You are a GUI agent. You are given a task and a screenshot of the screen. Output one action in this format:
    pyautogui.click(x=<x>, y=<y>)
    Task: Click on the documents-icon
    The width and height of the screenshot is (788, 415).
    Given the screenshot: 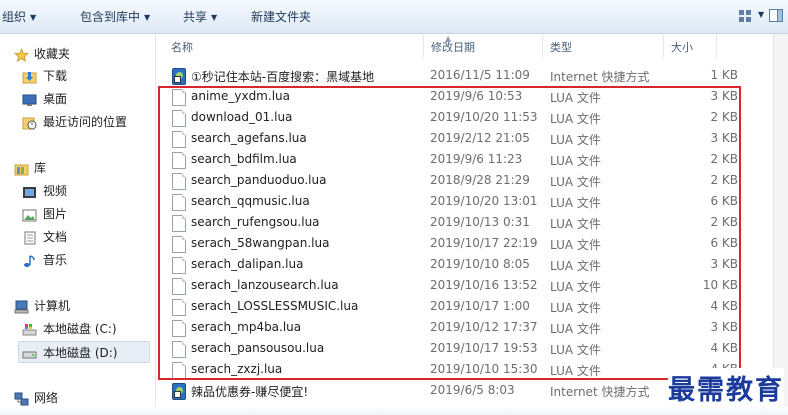 What is the action you would take?
    pyautogui.click(x=29, y=237)
    